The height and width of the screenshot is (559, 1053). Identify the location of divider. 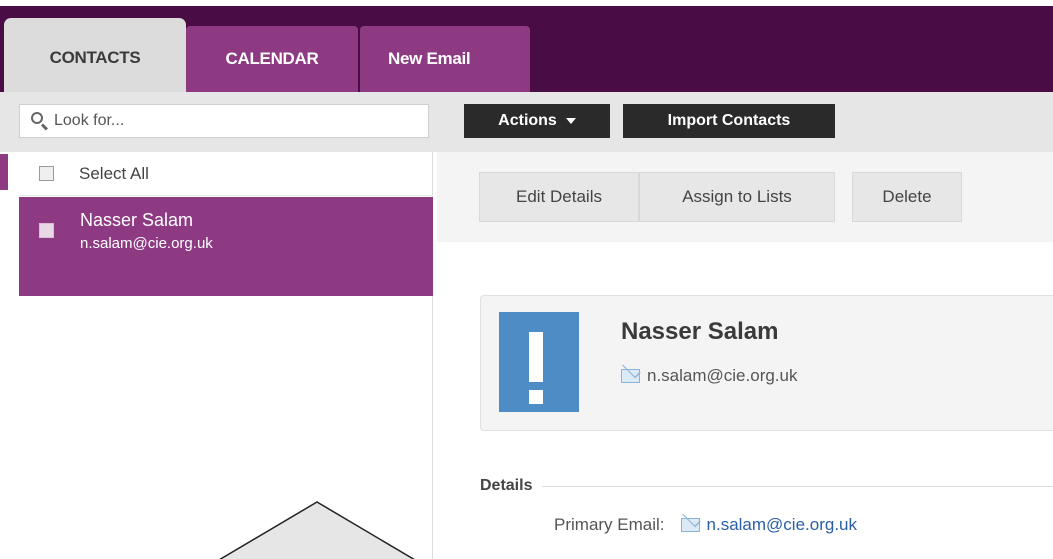
(797, 486).